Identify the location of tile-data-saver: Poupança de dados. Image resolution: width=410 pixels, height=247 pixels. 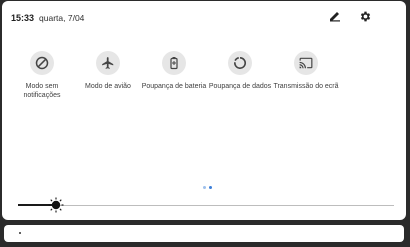
(240, 71).